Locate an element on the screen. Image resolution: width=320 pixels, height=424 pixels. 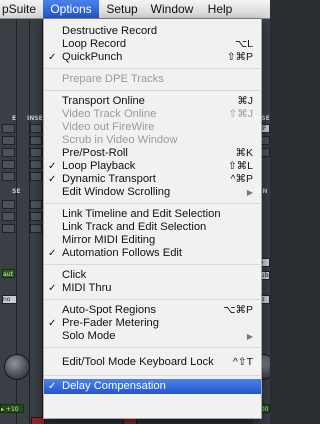
menu-item-link-track-and-edit-selection: Link Track and Edit Selection is located at coordinates (152, 227).